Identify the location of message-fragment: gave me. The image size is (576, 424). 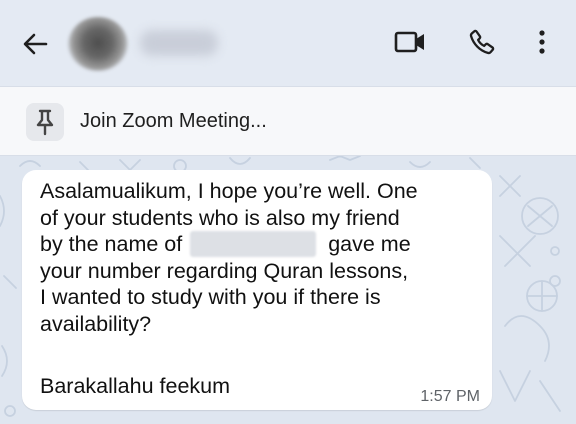
(369, 244).